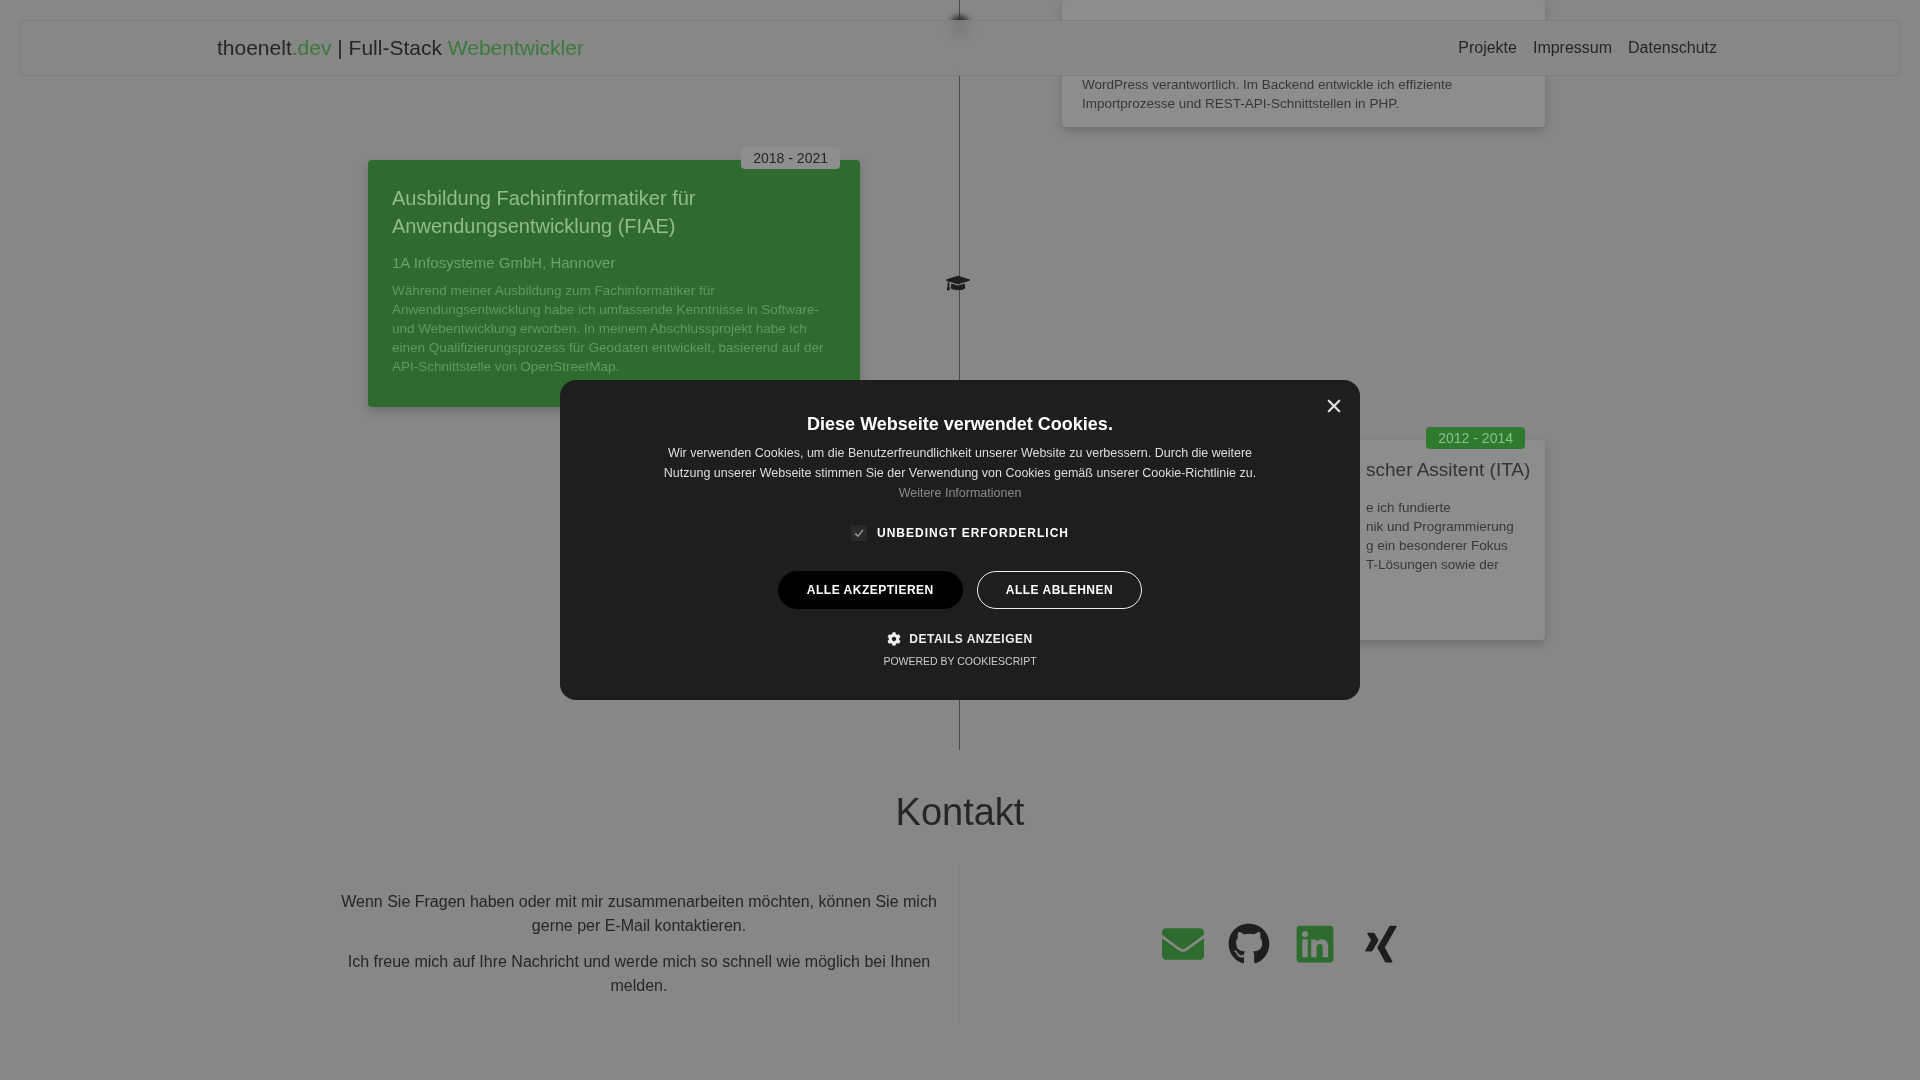 The width and height of the screenshot is (1920, 1080). What do you see at coordinates (1437, 546) in the screenshot?
I see `description-line: g ein besonderer Fokus` at bounding box center [1437, 546].